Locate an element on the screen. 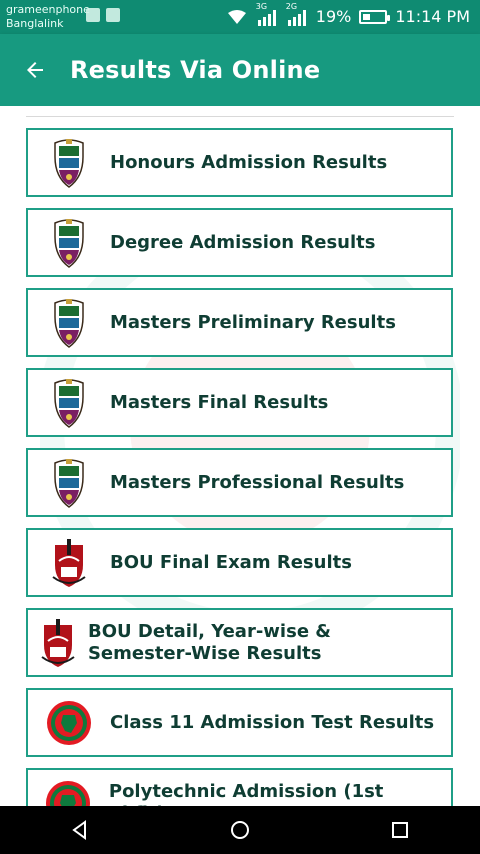  status-right: 3G 2G 19% 11:14 PM is located at coordinates (348, 14).